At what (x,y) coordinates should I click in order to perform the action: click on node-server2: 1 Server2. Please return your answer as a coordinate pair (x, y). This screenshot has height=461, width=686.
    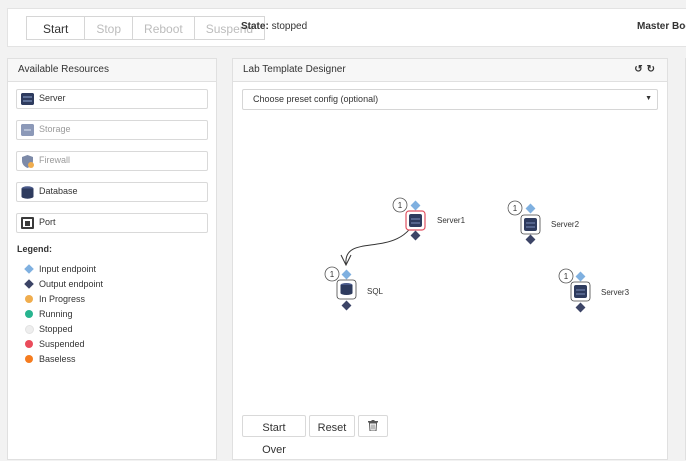
    Looking at the image, I should click on (543, 222).